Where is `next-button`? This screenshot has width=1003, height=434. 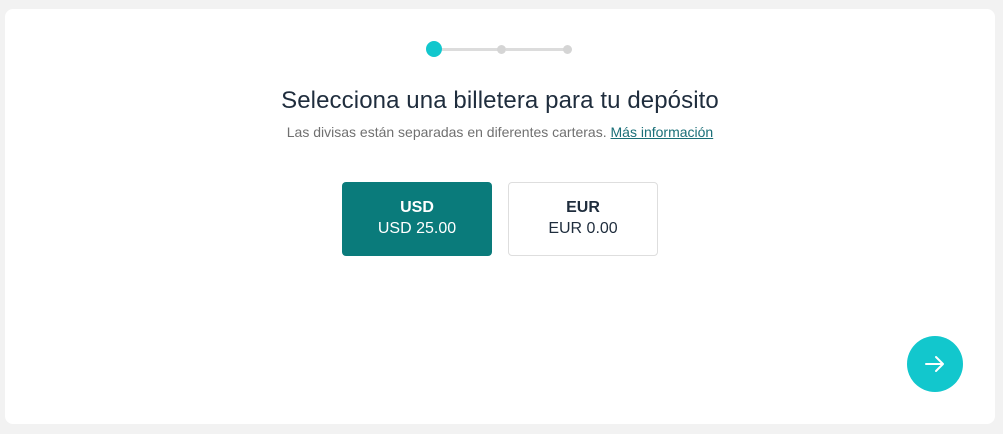
next-button is located at coordinates (935, 364).